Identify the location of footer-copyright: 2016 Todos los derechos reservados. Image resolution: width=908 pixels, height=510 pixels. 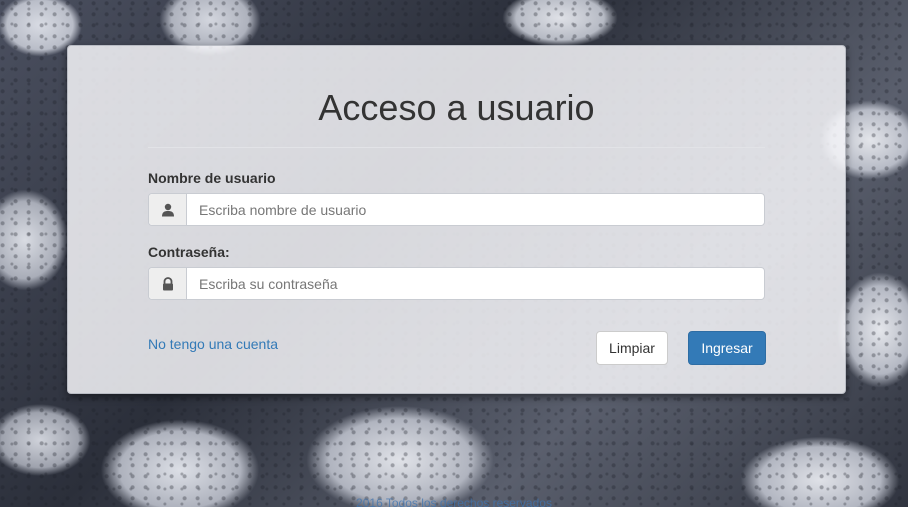
(454, 503).